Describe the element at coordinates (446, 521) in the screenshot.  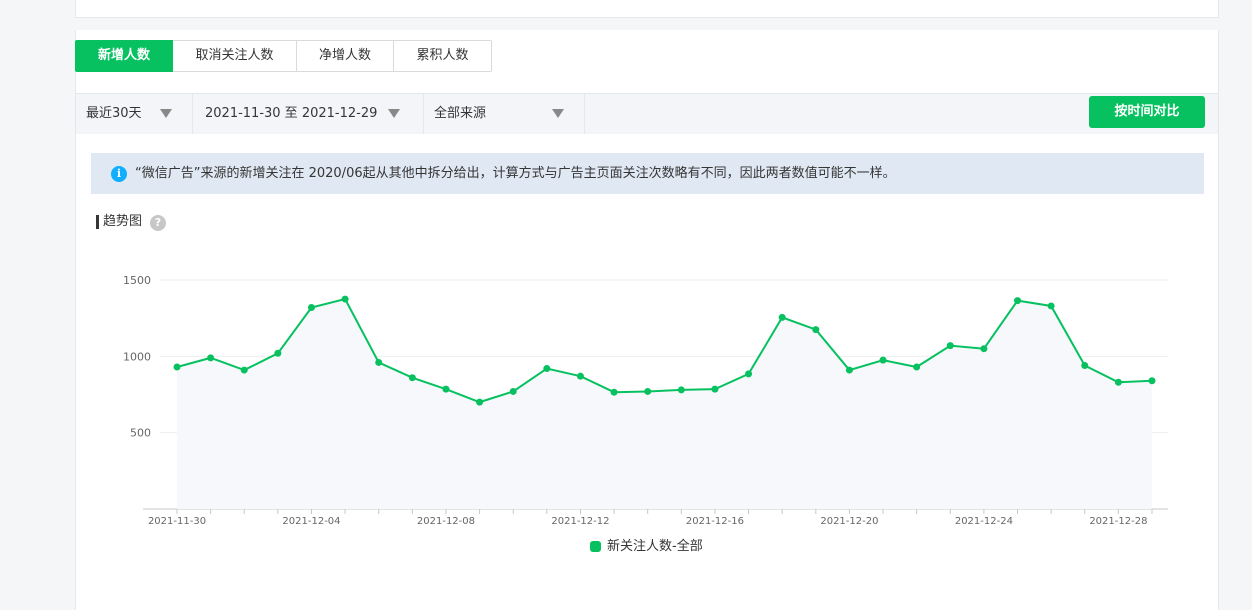
I see `x-tick-label: 2021-12-08` at that location.